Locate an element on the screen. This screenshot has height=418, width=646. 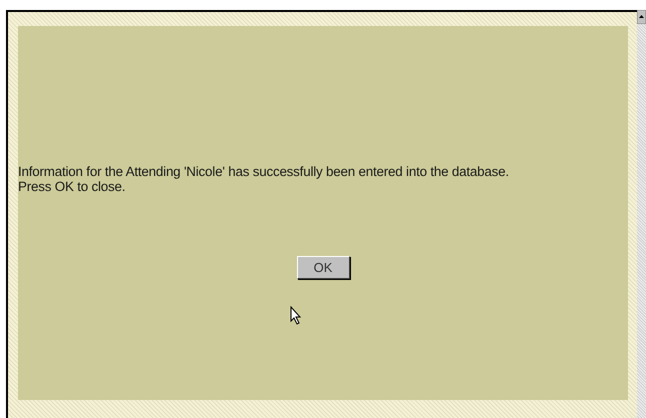
mouse-pointer-icon is located at coordinates (296, 315).